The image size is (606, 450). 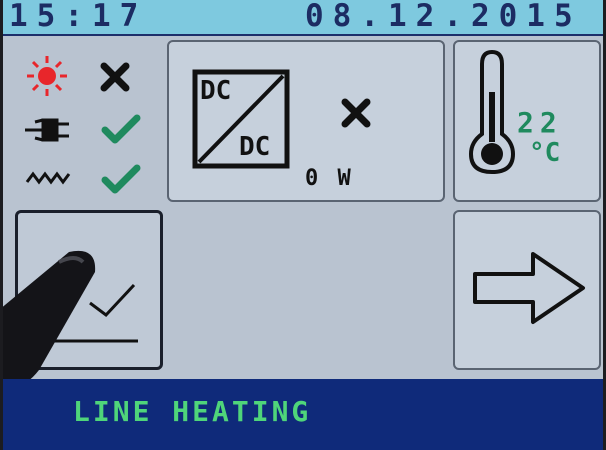 I want to click on clock-time: 15:17, so click(x=78, y=17).